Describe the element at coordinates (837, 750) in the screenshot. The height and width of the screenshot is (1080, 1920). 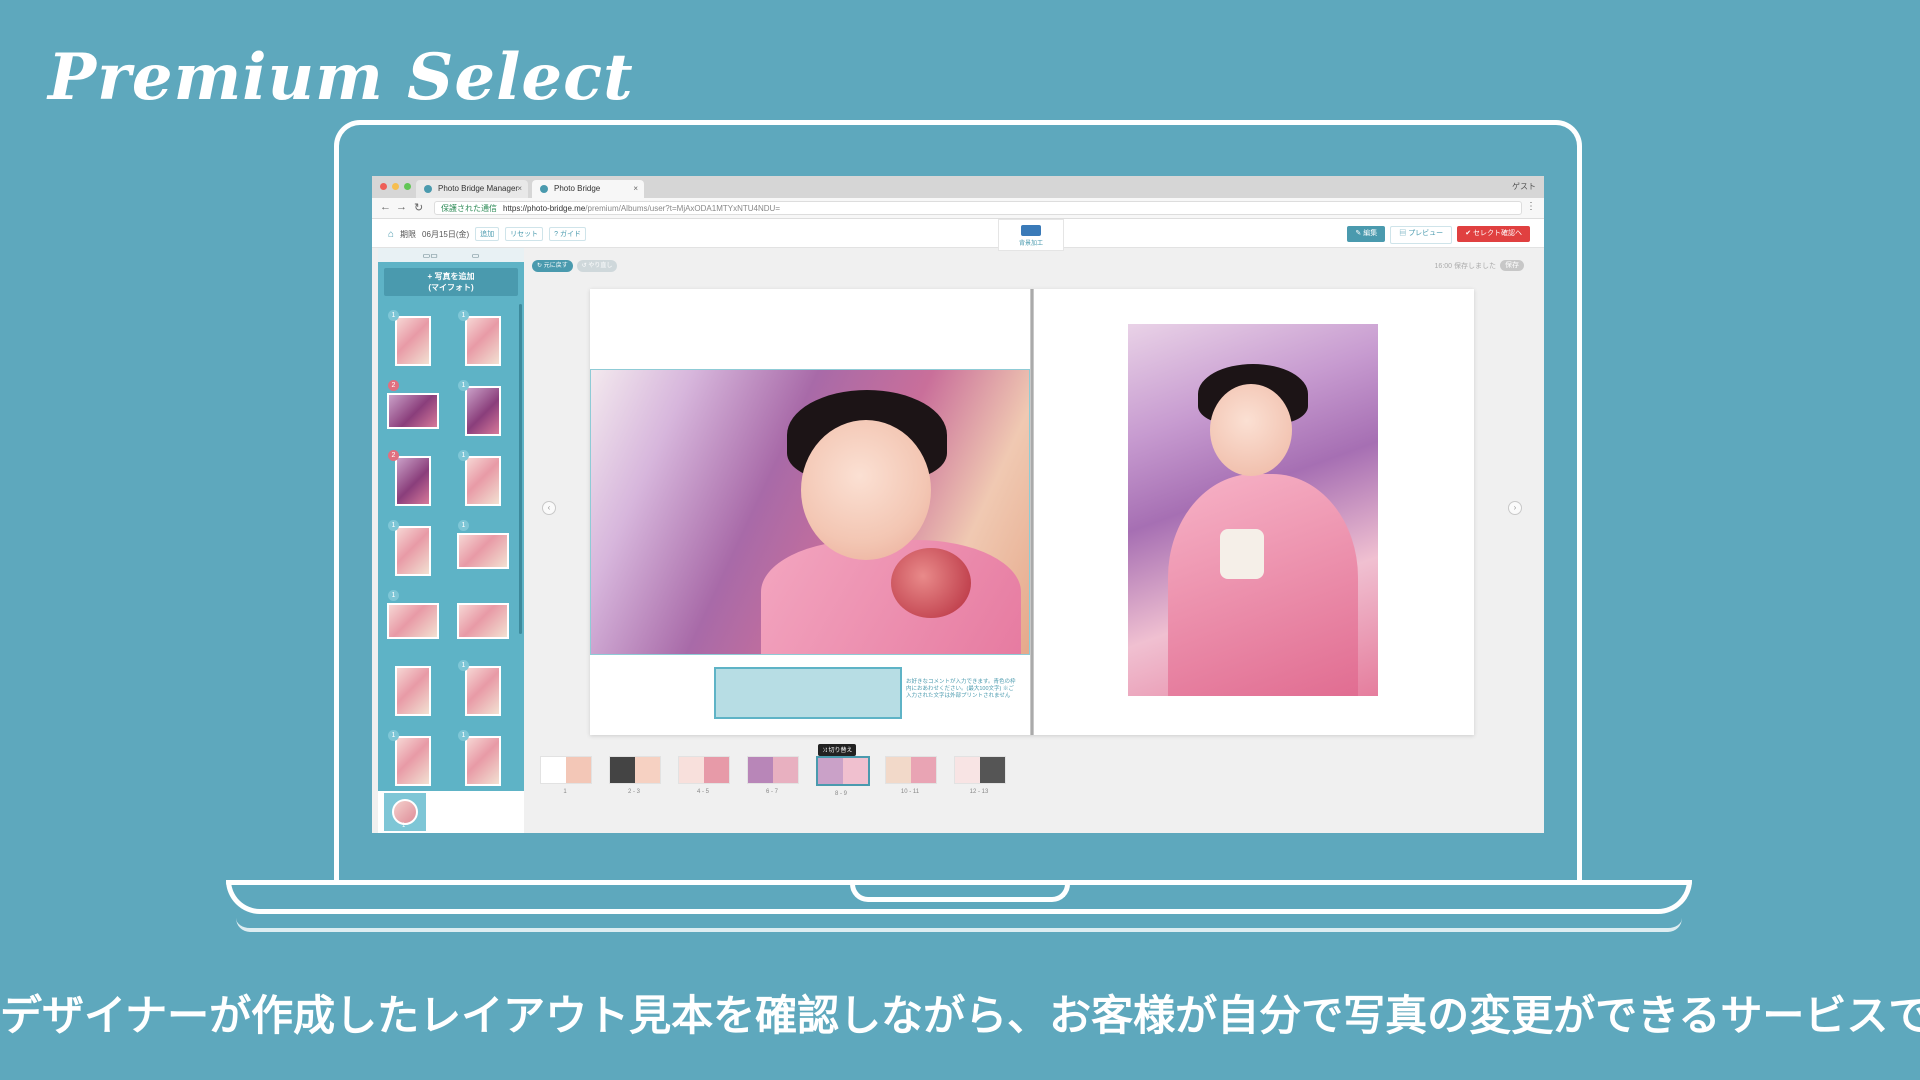
I see `swap-tooltip: ⤨ 切り替え` at that location.